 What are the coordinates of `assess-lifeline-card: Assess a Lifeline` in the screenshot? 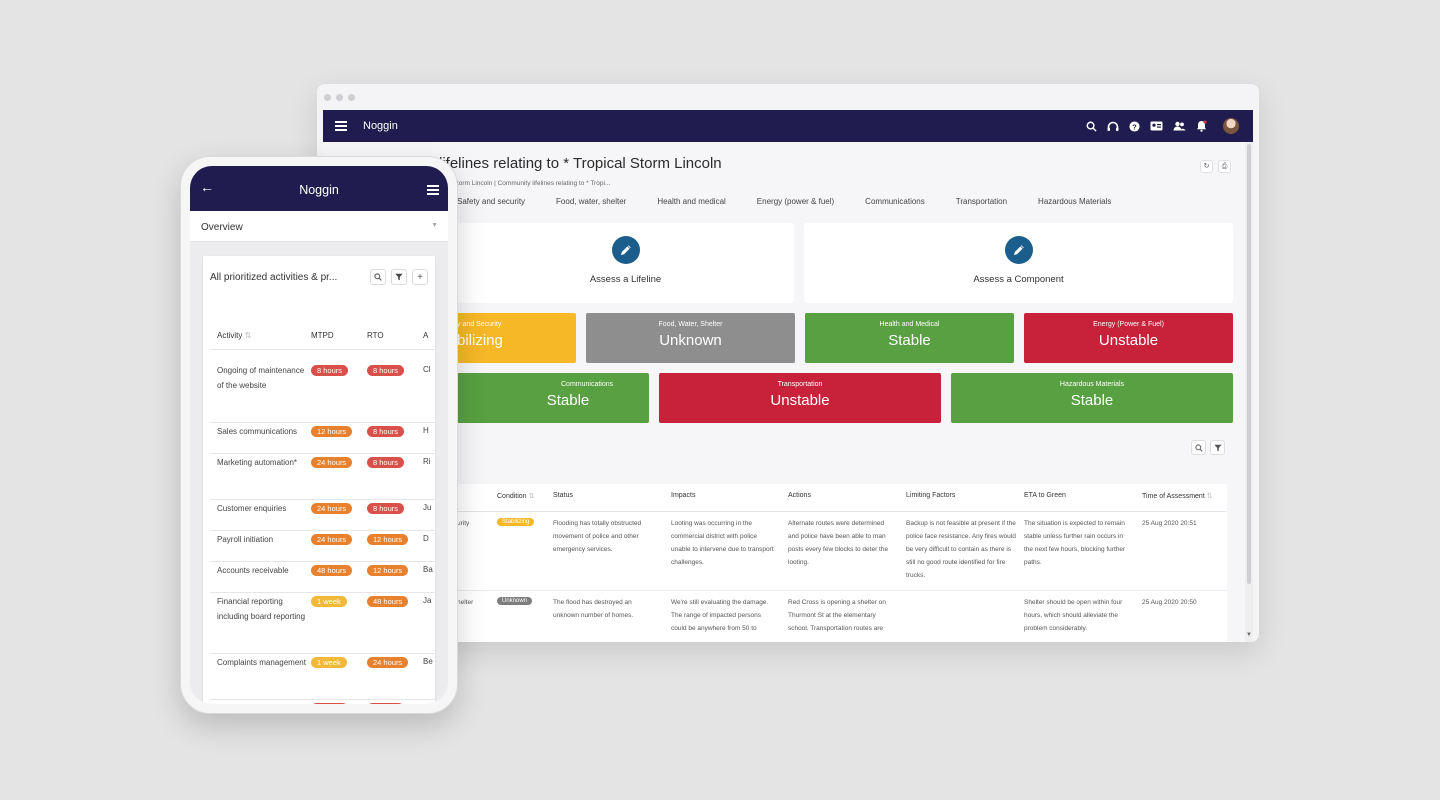 It's located at (625, 263).